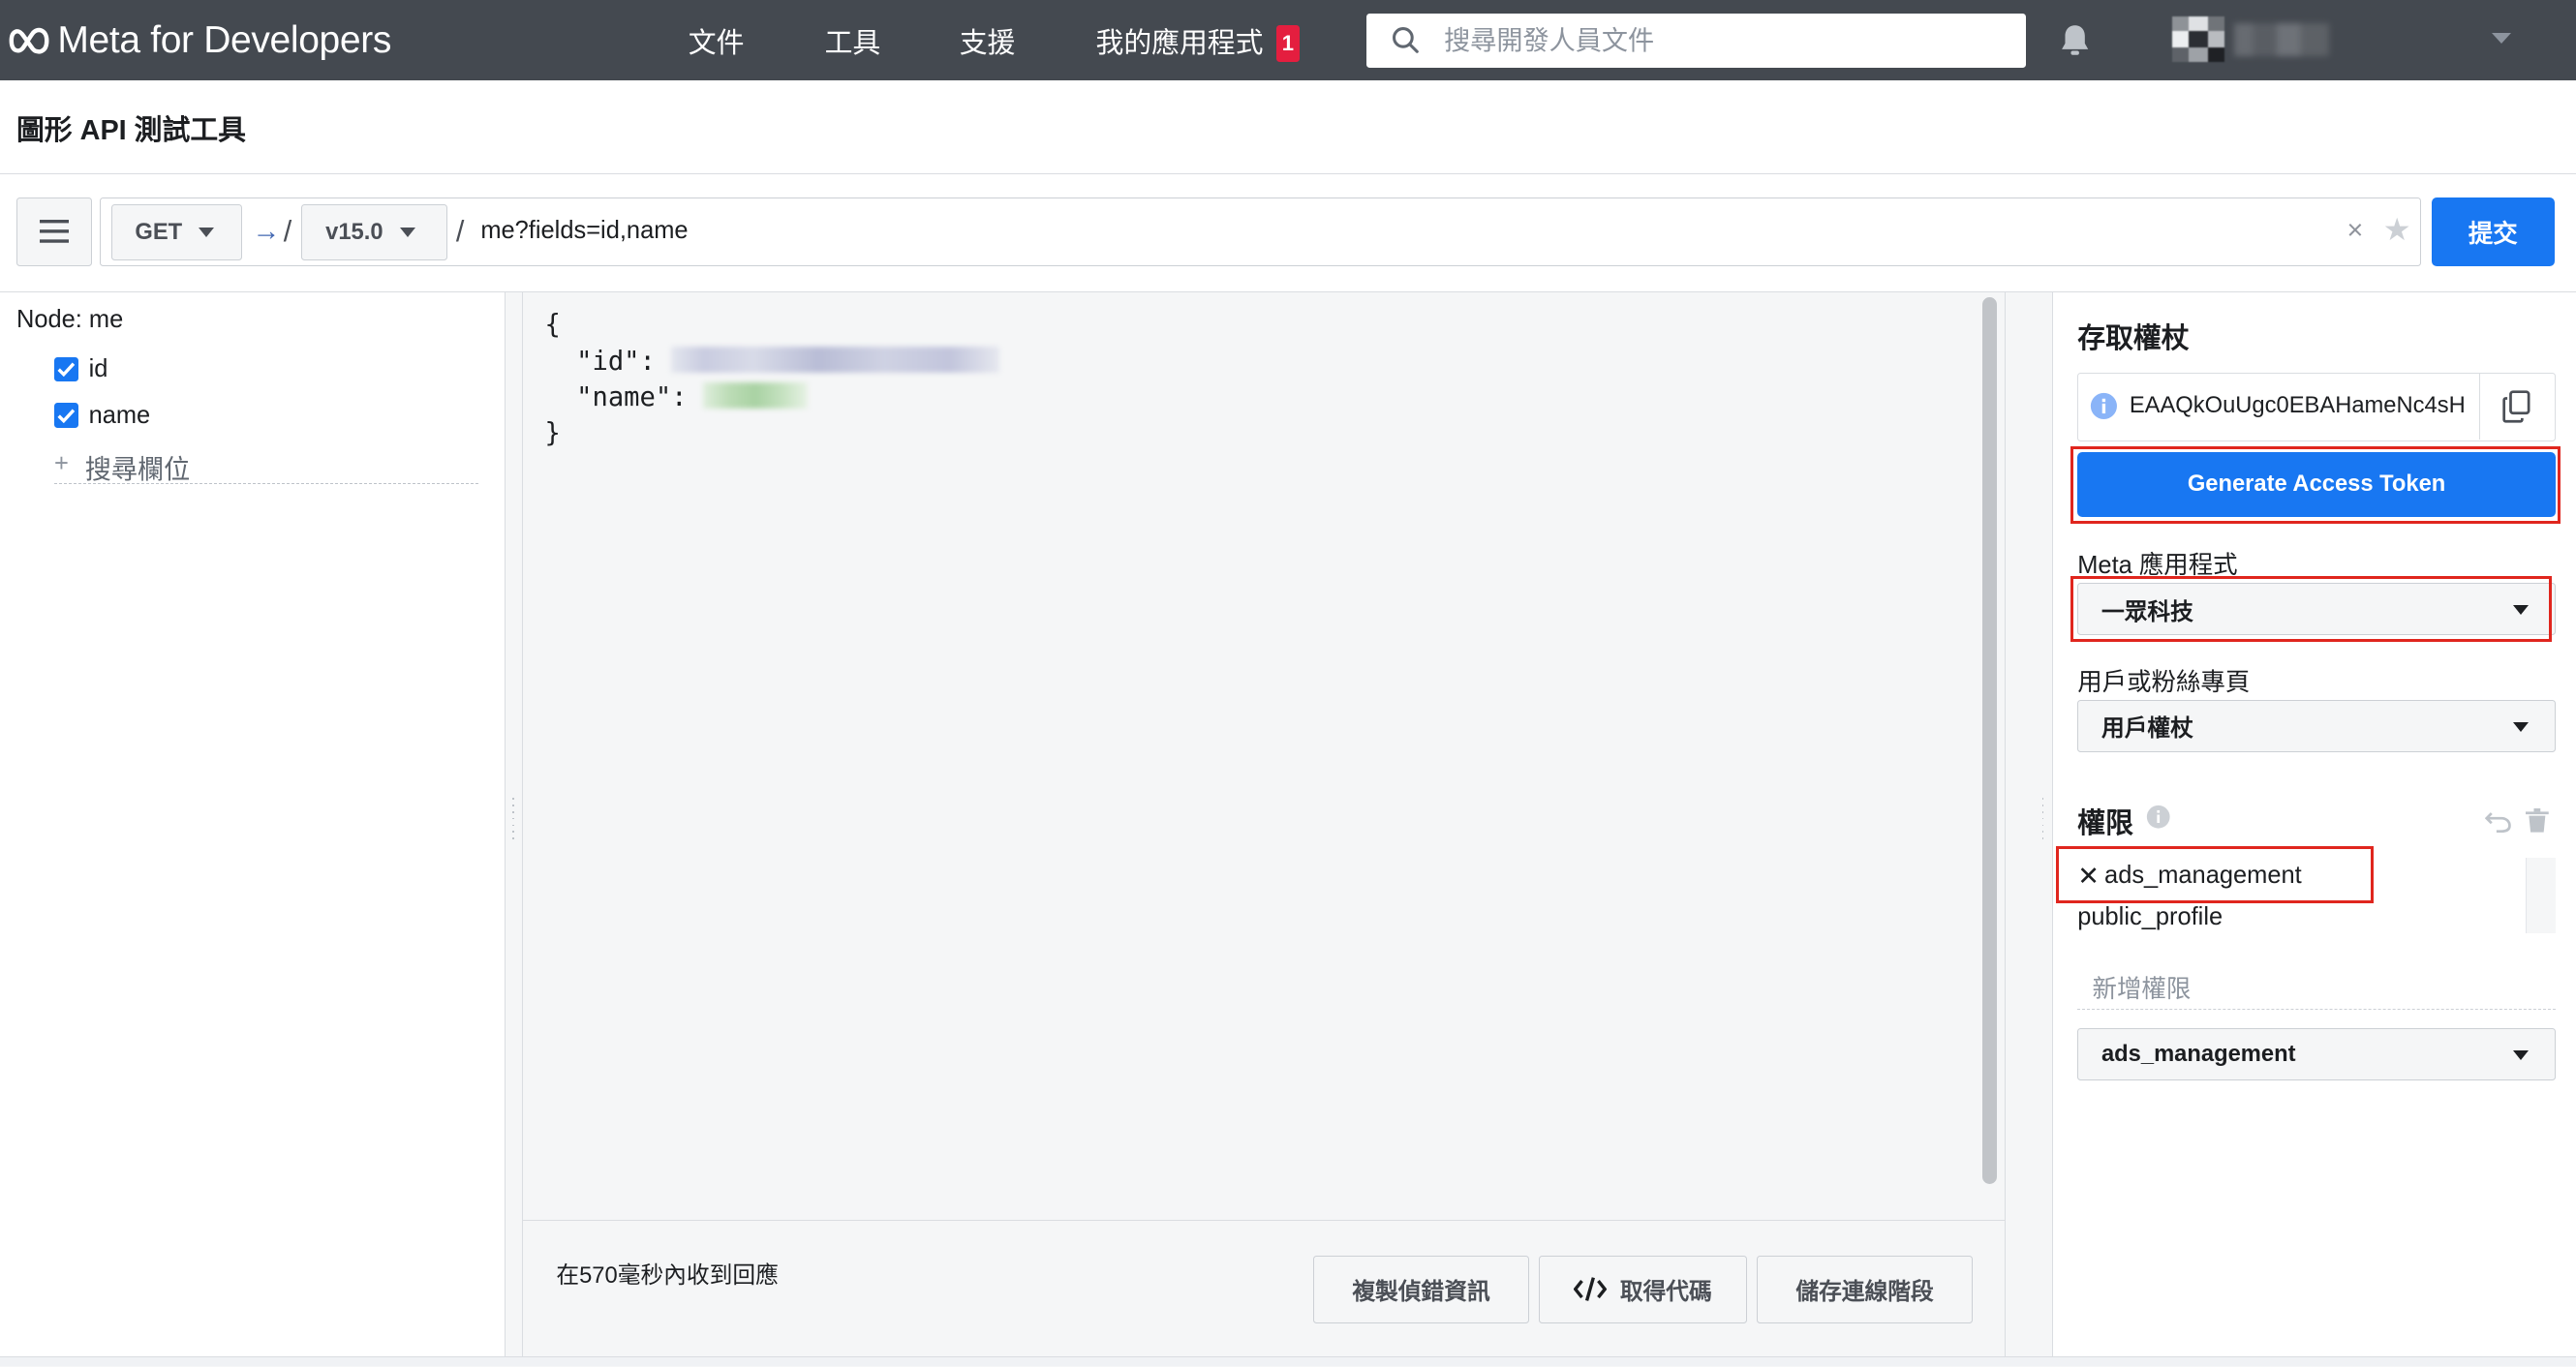  Describe the element at coordinates (1288, 43) in the screenshot. I see `notification-badge: 1` at that location.